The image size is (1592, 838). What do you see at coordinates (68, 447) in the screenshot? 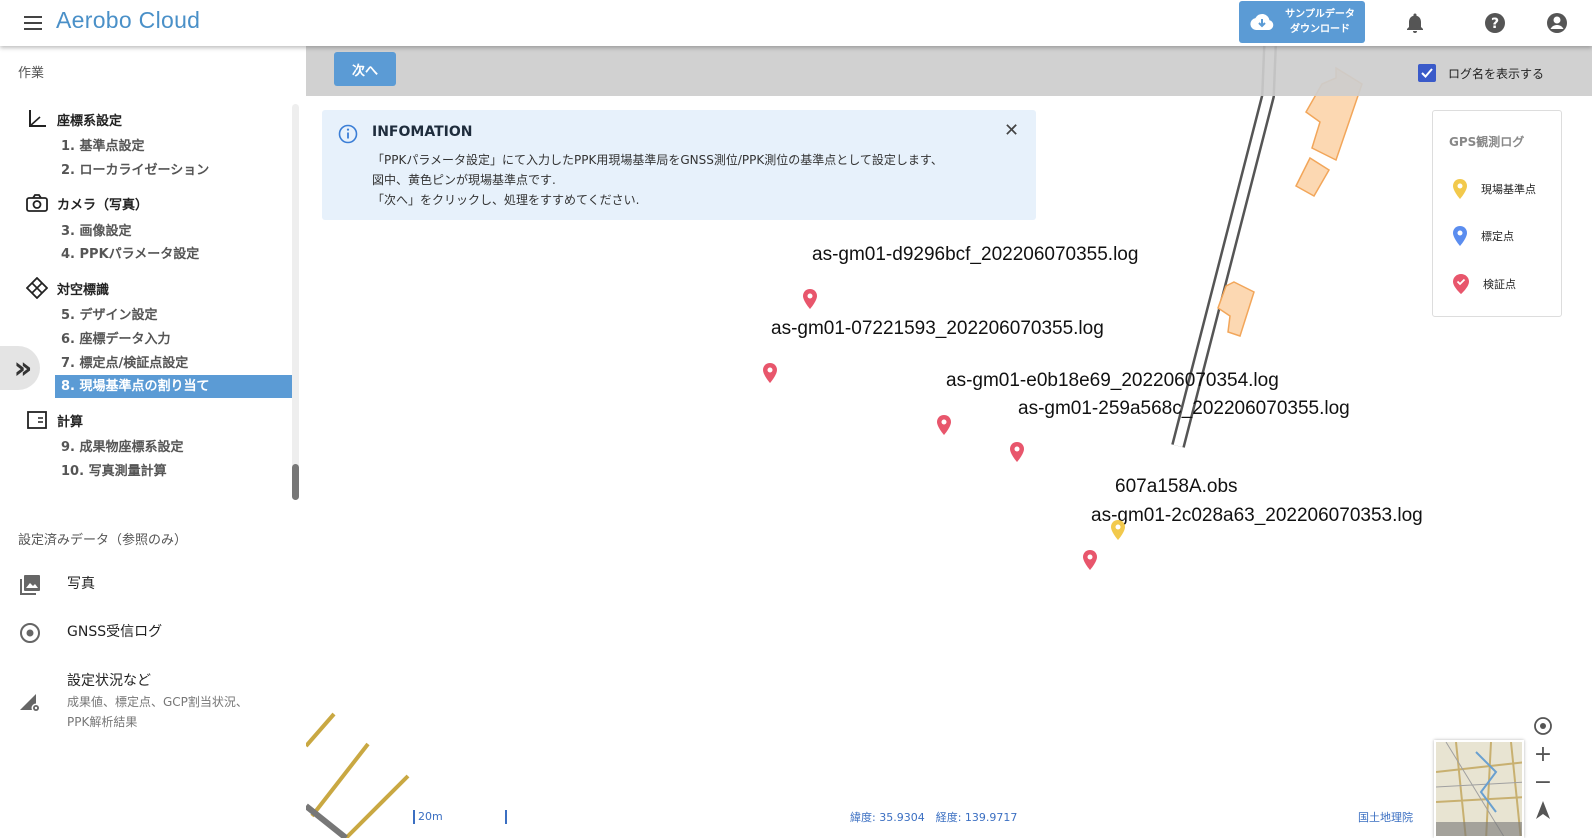
I see `step-number: 9.` at bounding box center [68, 447].